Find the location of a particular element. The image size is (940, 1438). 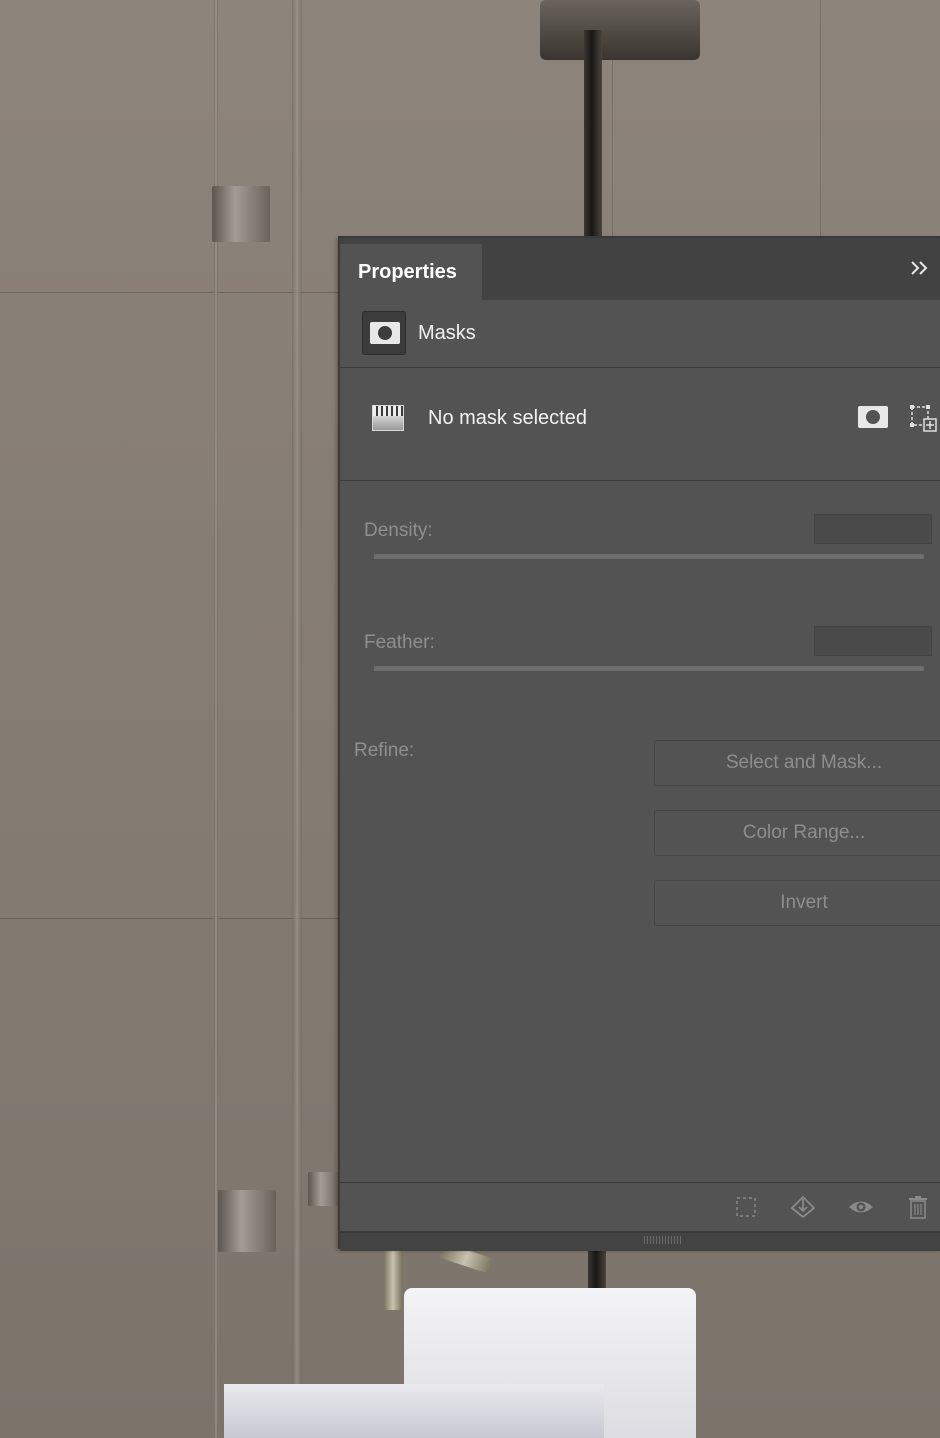

mask-status-row: No mask selected is located at coordinates (640, 424).